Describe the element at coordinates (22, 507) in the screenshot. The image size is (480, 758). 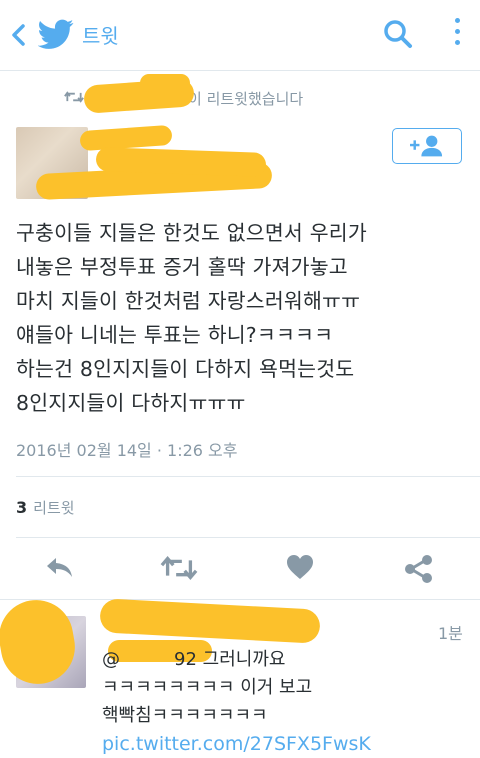
I see `retweet-count: 3` at that location.